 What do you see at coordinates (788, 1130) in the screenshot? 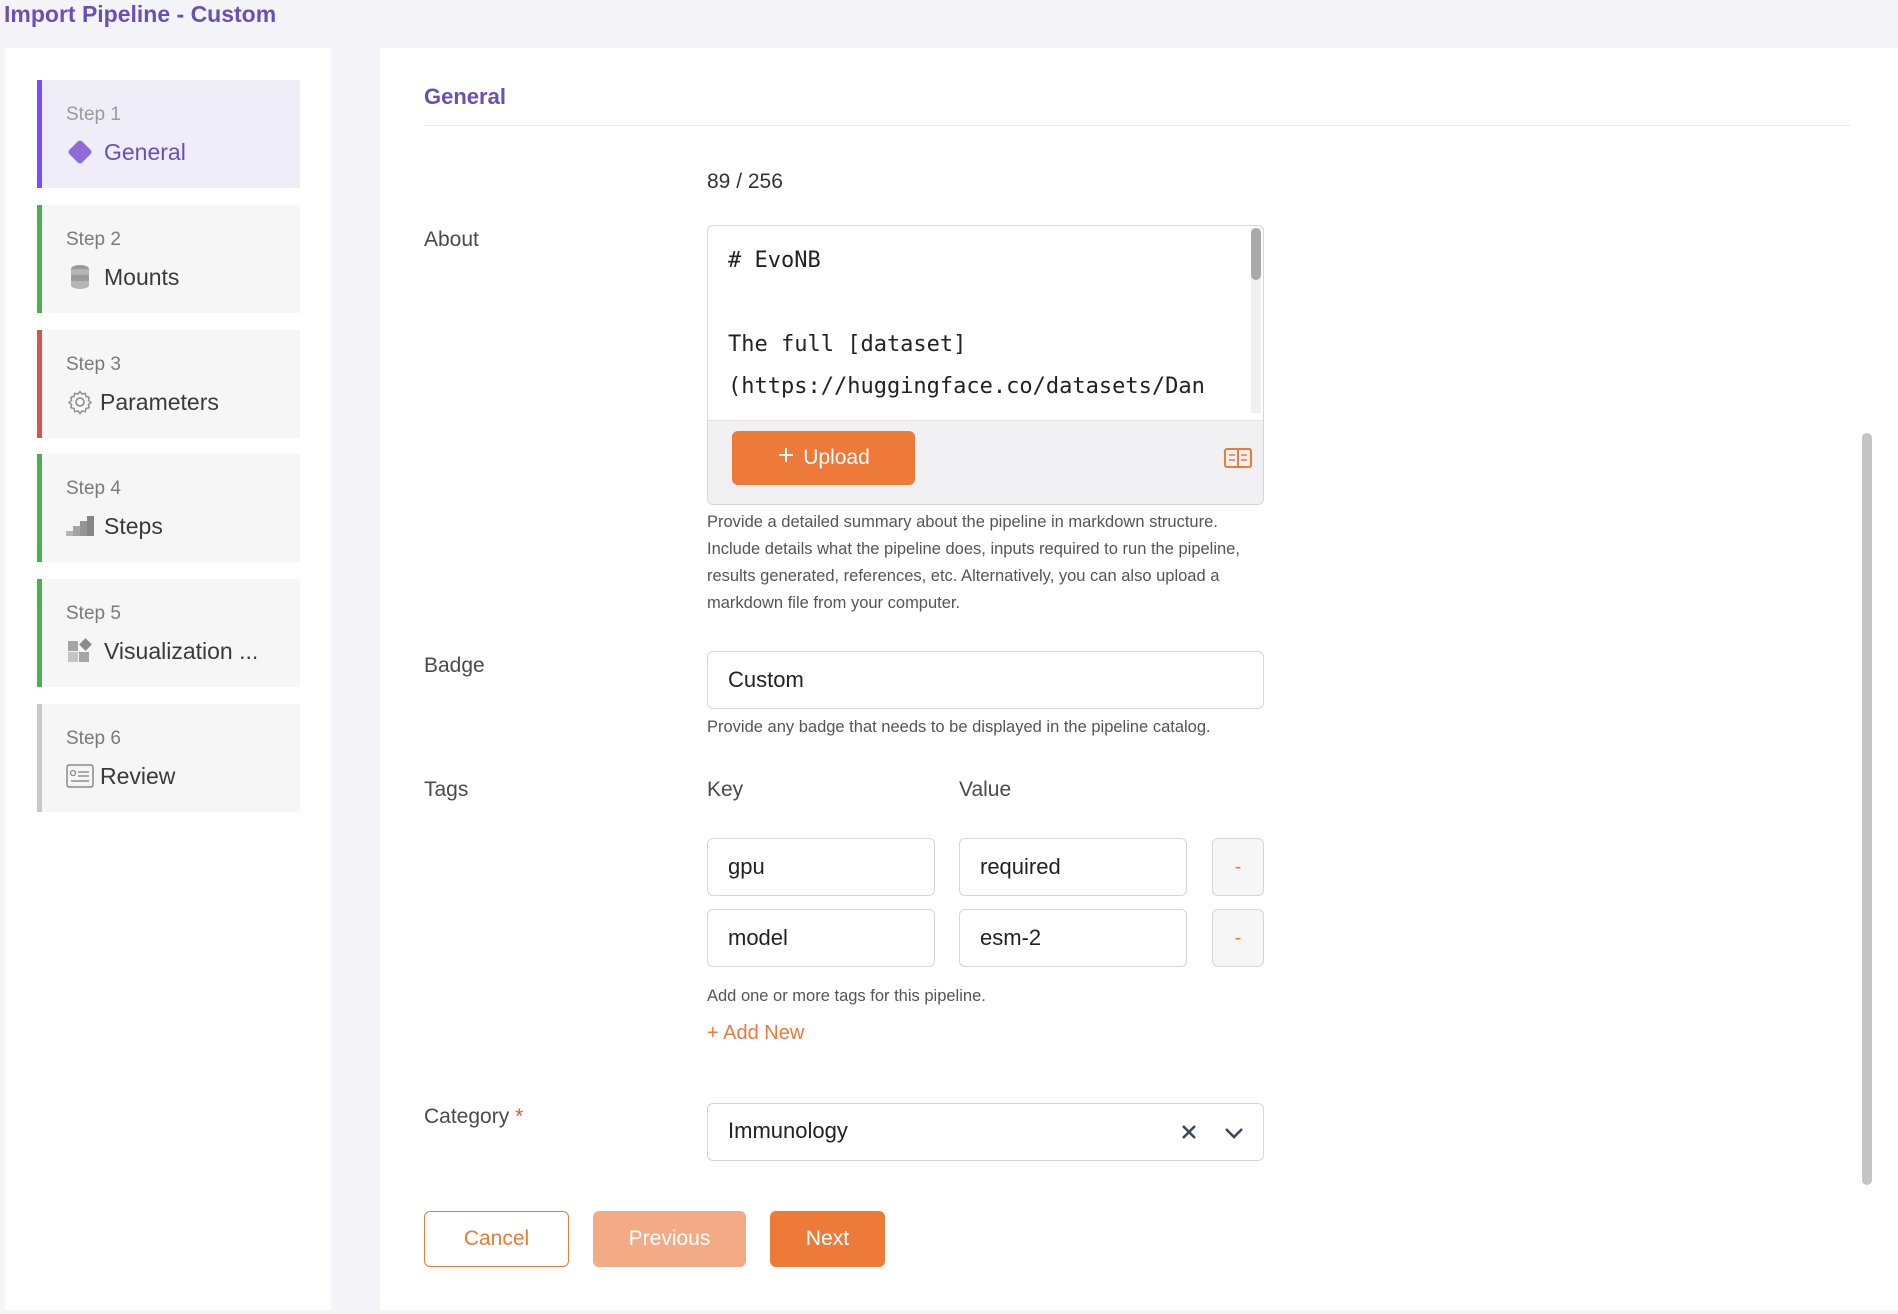
I see `category-select-value: Immunology` at bounding box center [788, 1130].